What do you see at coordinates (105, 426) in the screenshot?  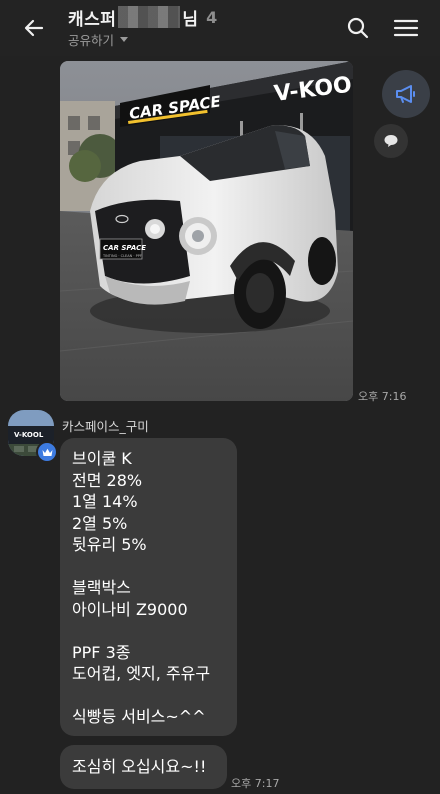 I see `sender-name: 카스페이스_구미` at bounding box center [105, 426].